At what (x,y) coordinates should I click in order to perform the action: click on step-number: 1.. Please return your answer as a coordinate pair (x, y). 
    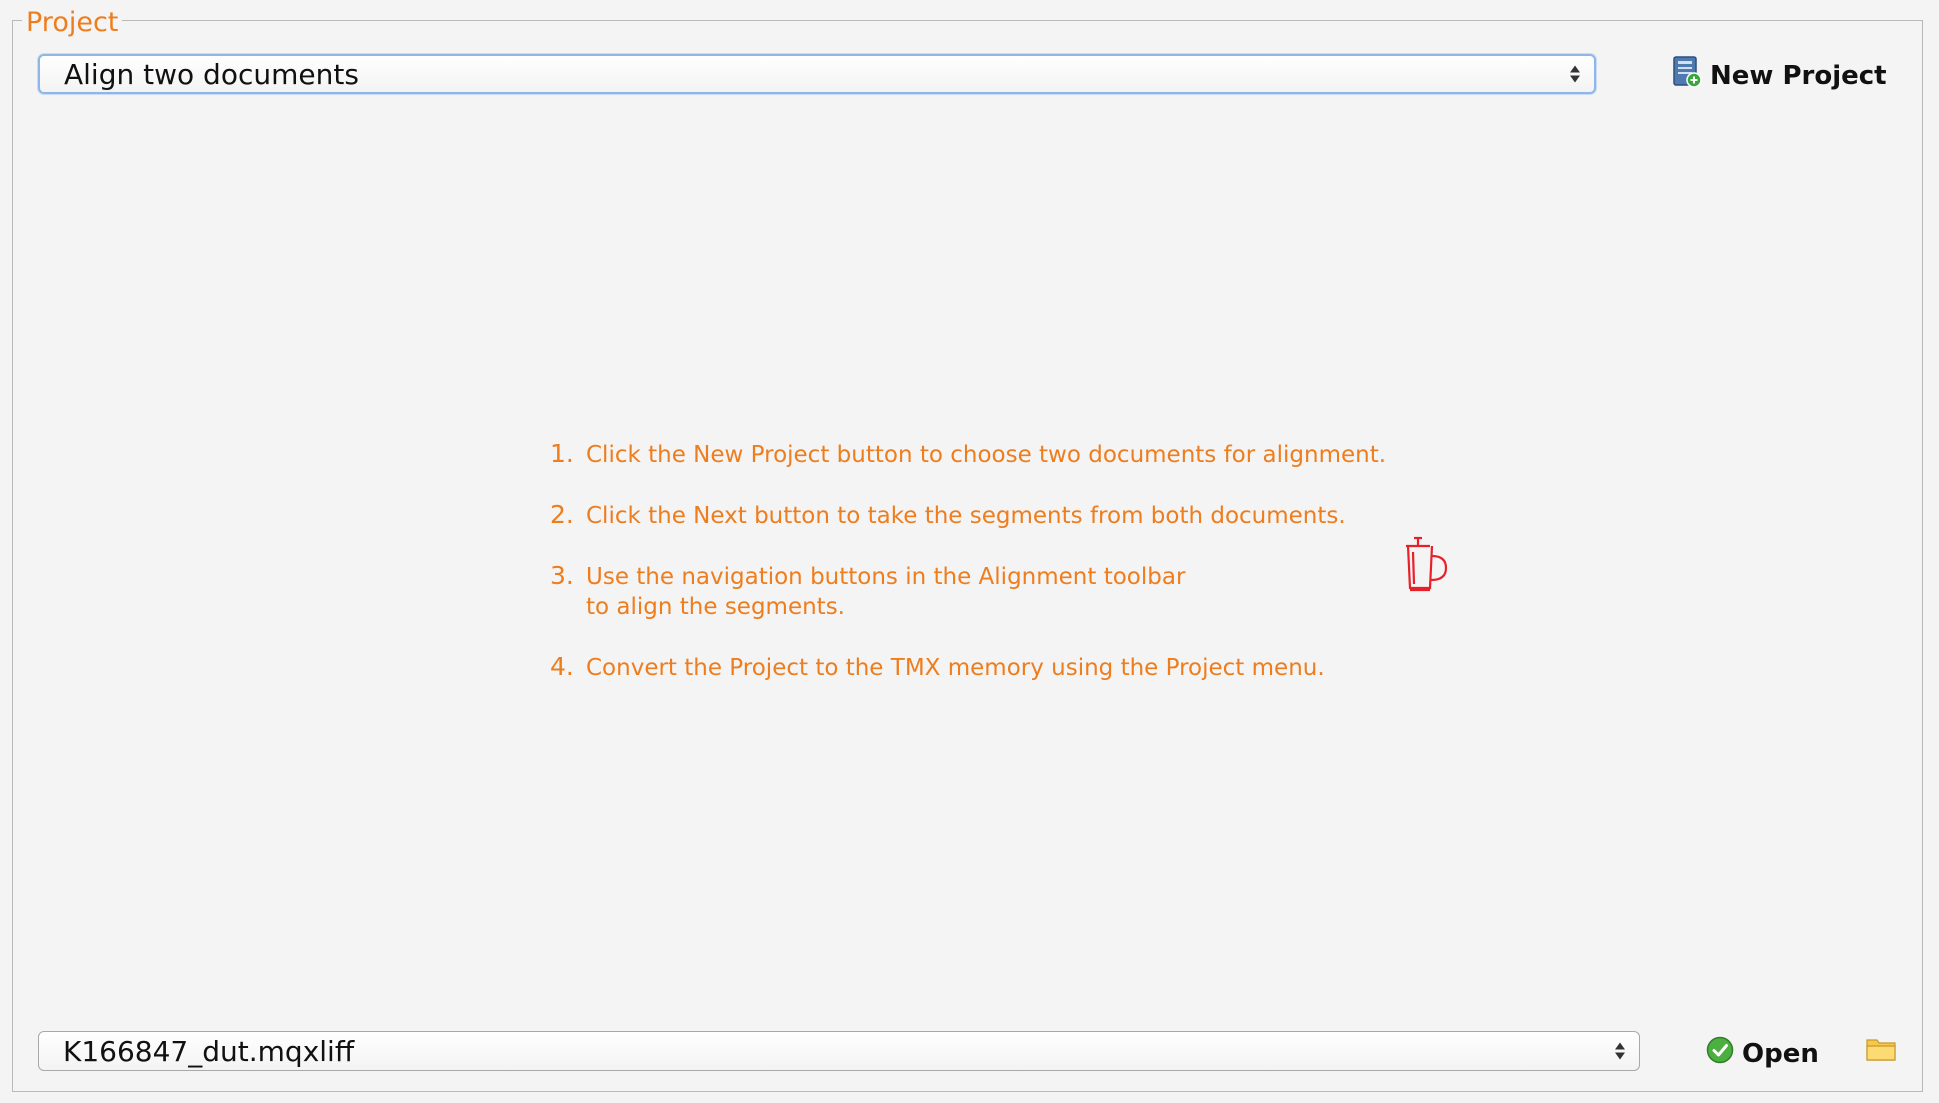
    Looking at the image, I should click on (562, 453).